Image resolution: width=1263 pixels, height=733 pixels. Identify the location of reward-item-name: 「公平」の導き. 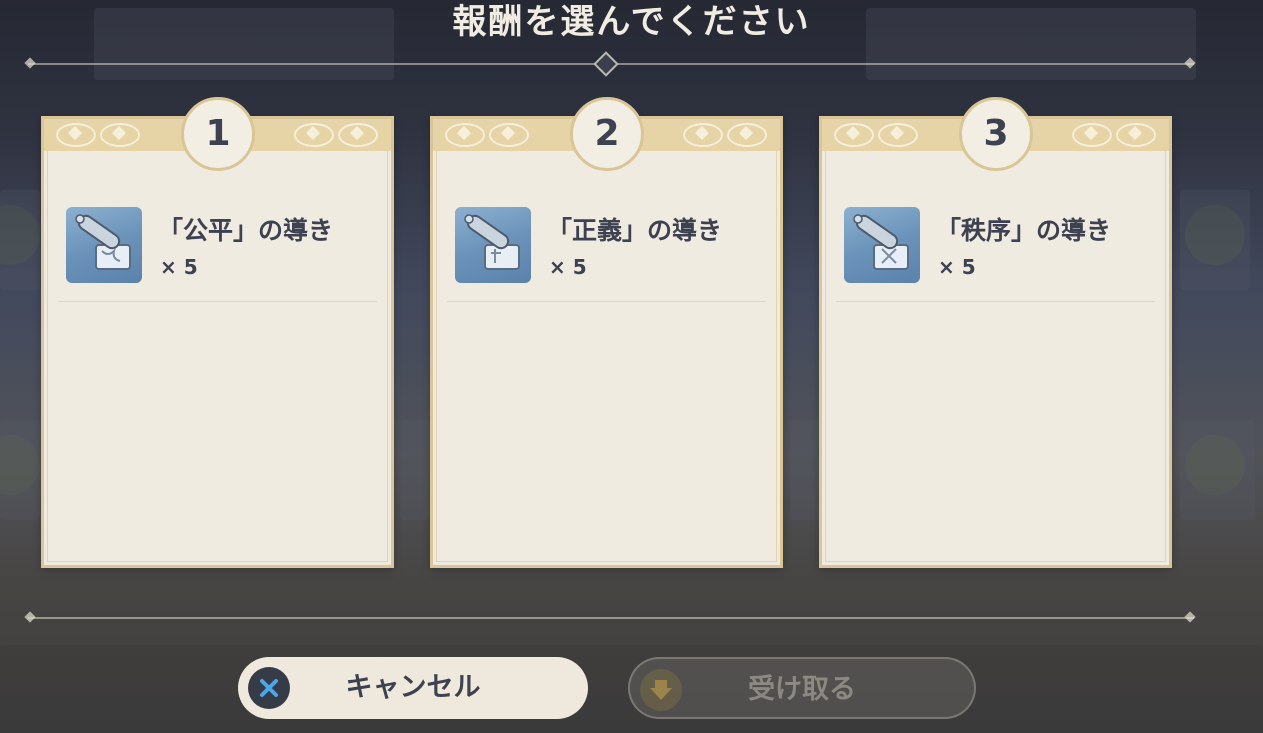
(246, 230).